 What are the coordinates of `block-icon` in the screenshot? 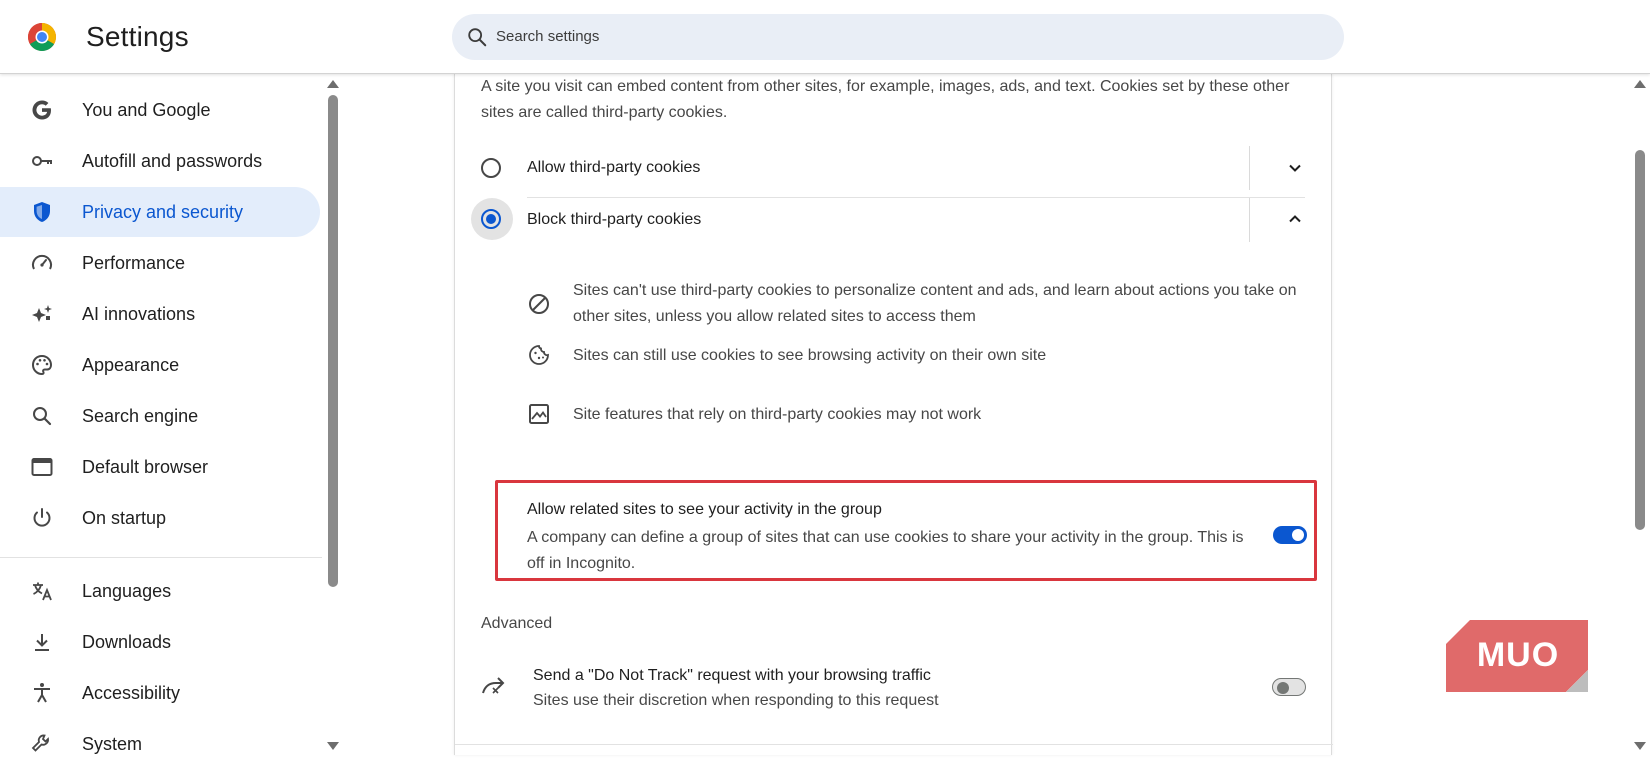 It's located at (539, 304).